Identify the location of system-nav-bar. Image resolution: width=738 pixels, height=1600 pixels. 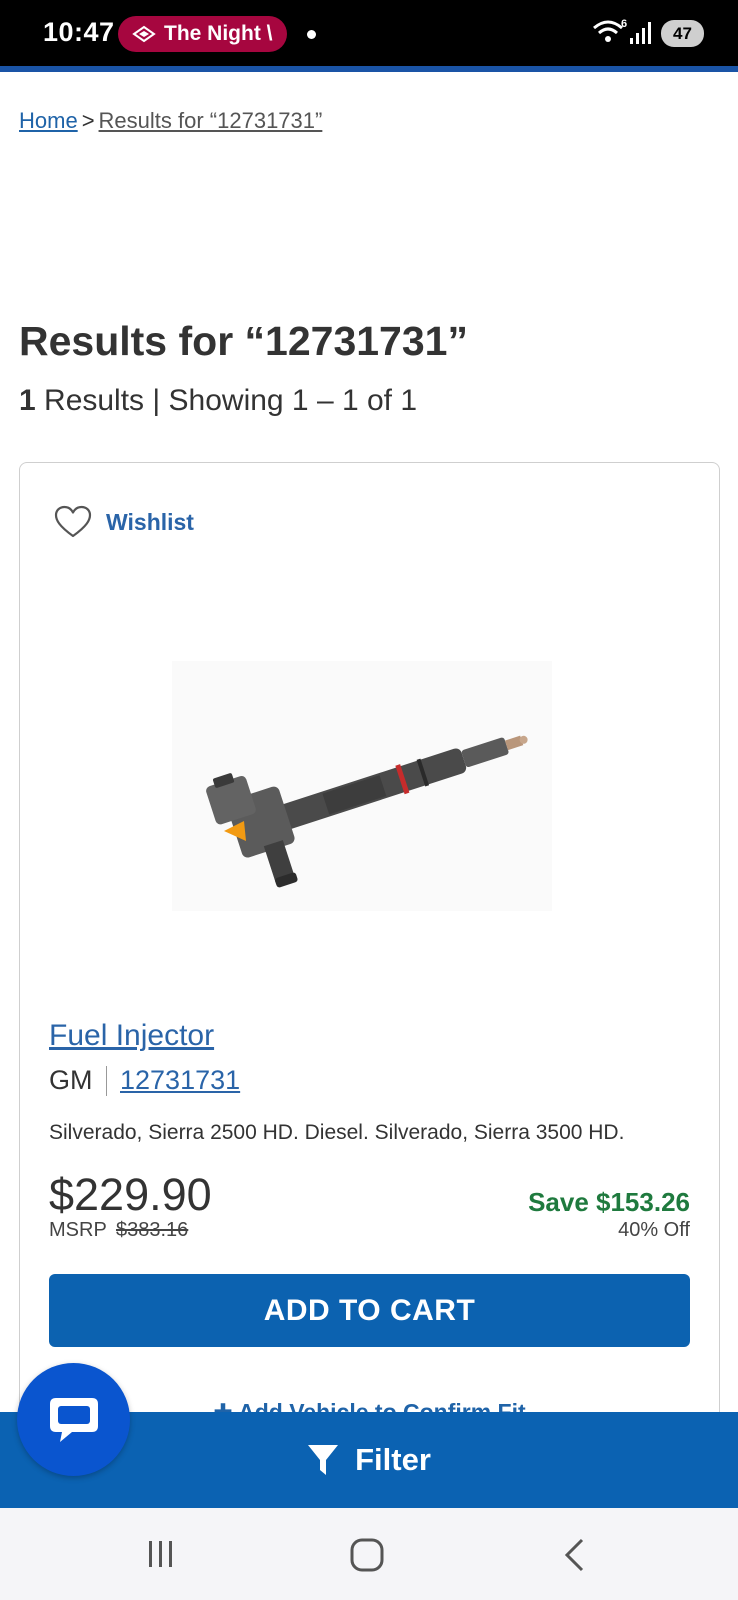
(369, 1554).